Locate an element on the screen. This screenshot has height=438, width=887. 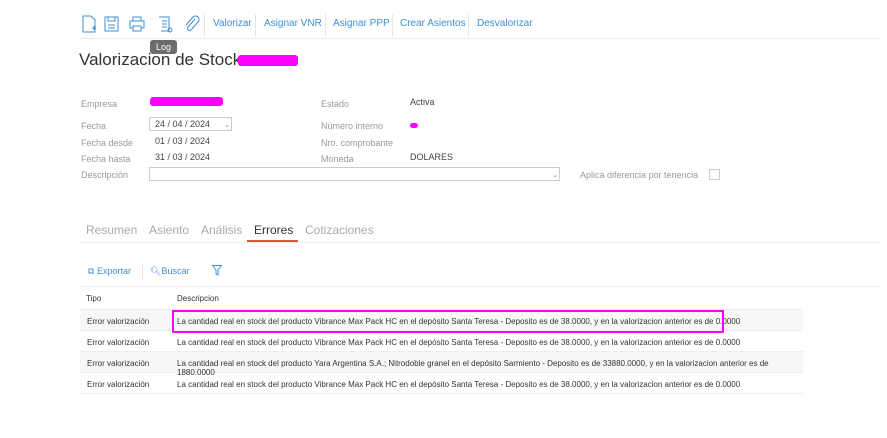
grid-divider is located at coordinates (480, 286).